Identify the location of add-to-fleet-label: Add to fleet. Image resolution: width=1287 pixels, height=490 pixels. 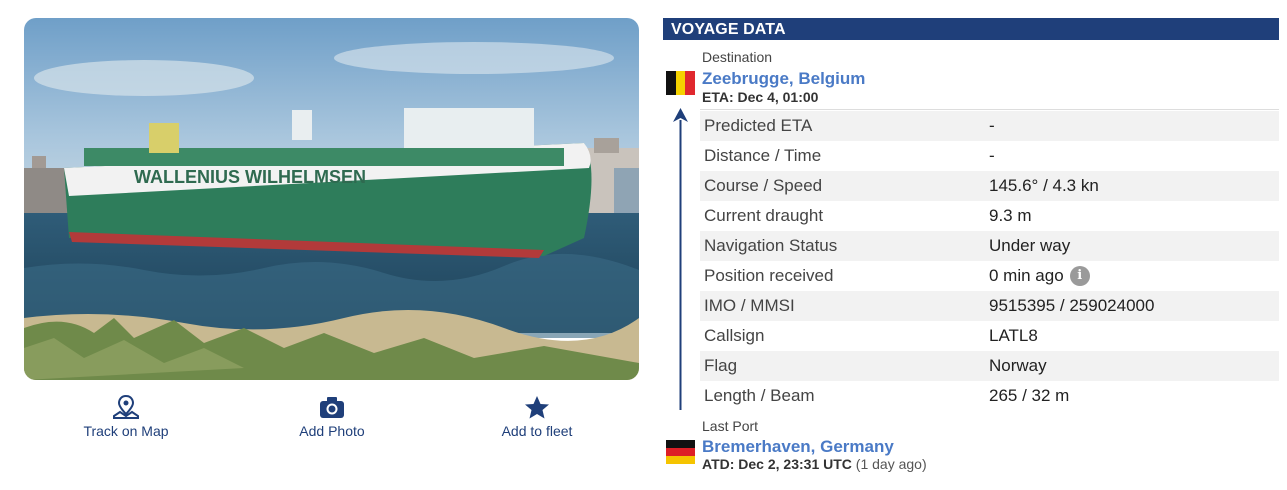
(537, 431).